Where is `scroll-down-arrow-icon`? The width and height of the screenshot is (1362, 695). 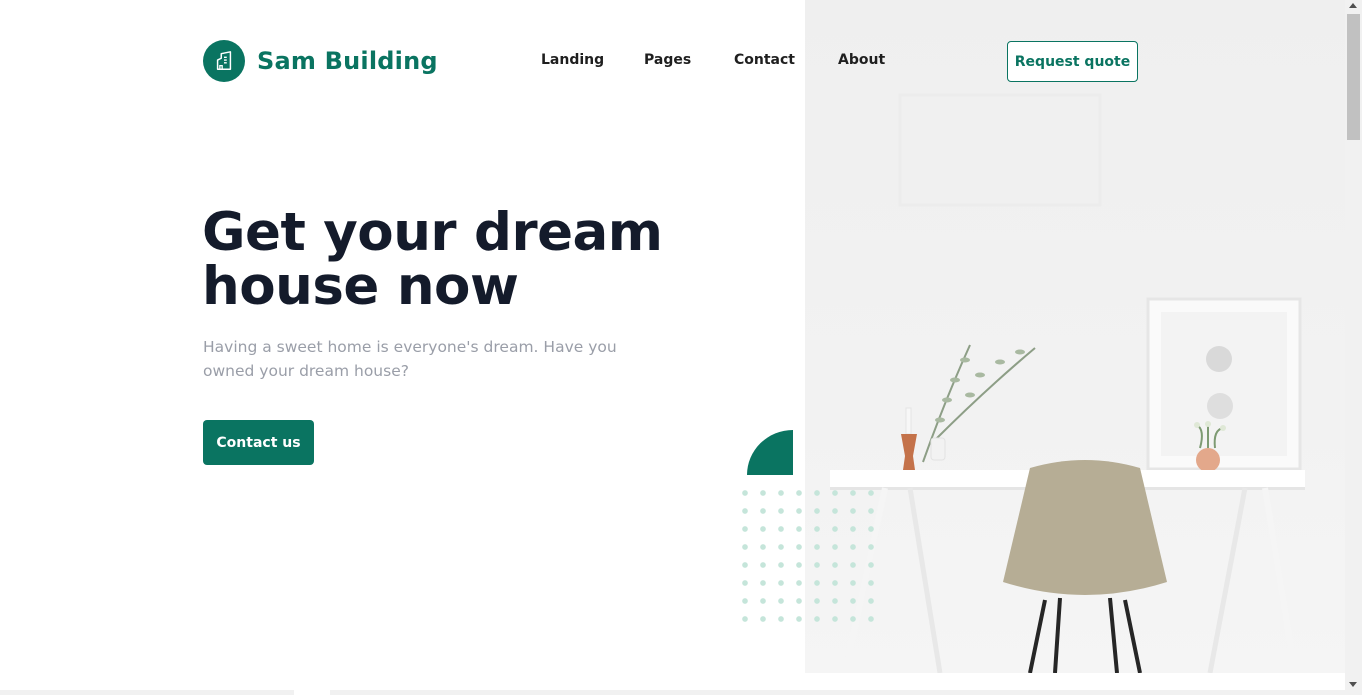 scroll-down-arrow-icon is located at coordinates (1353, 684).